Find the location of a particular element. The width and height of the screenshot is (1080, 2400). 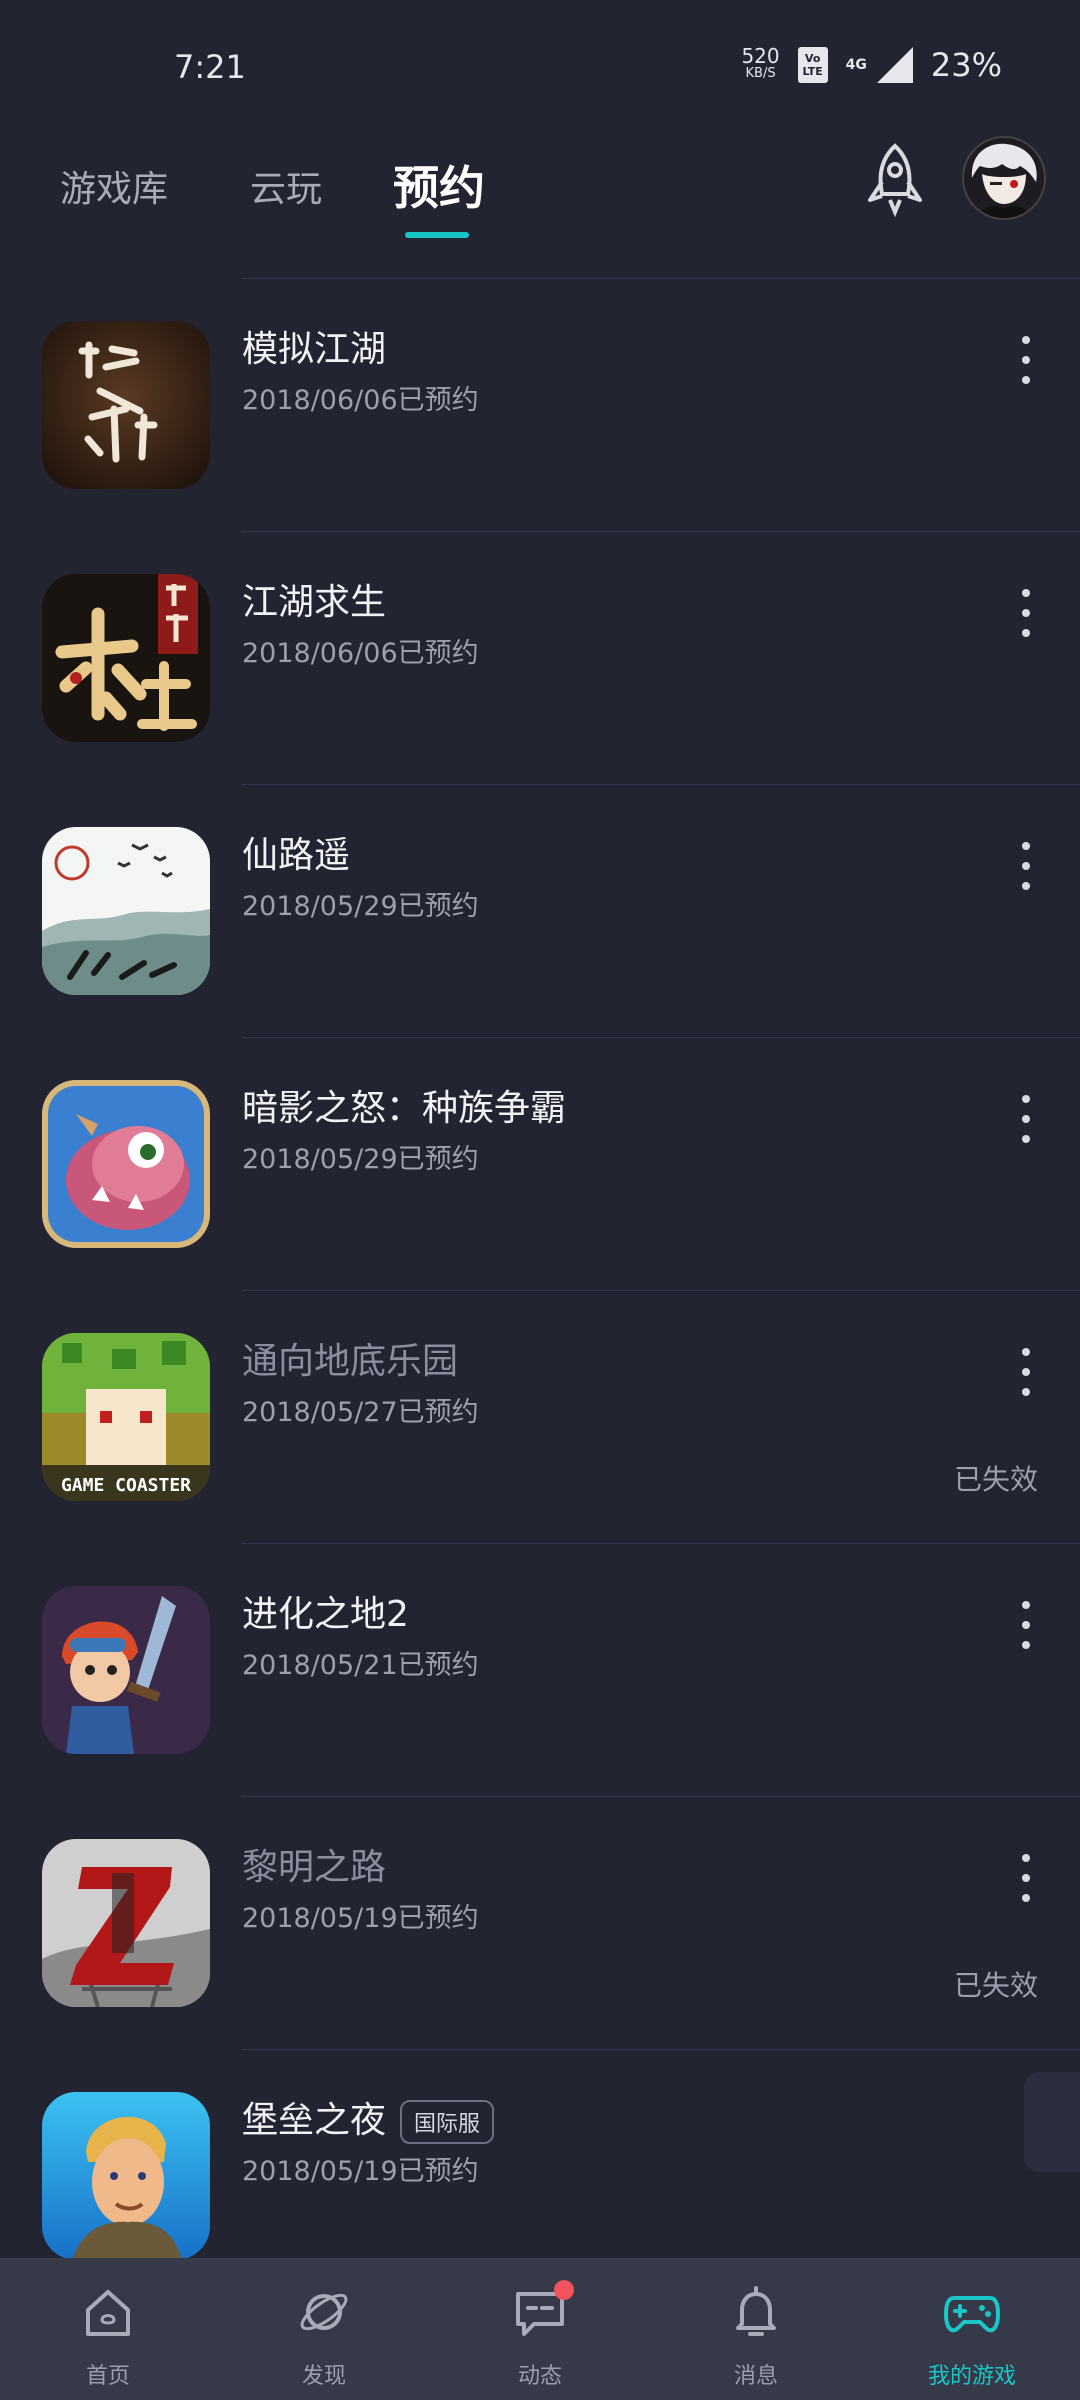

nav-my-games: 我的游戏 is located at coordinates (972, 2329).